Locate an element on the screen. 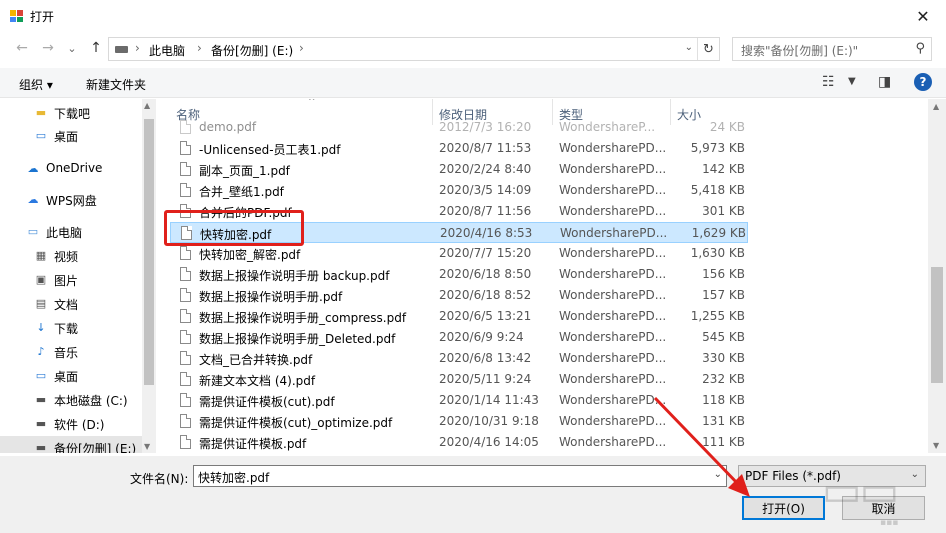  chevron-down-icon: ⌄ is located at coordinates (718, 474).